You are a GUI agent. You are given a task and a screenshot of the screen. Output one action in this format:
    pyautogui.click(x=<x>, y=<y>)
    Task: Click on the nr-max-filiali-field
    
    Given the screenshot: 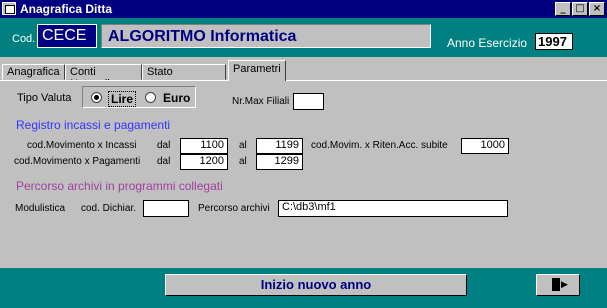 What is the action you would take?
    pyautogui.click(x=308, y=101)
    